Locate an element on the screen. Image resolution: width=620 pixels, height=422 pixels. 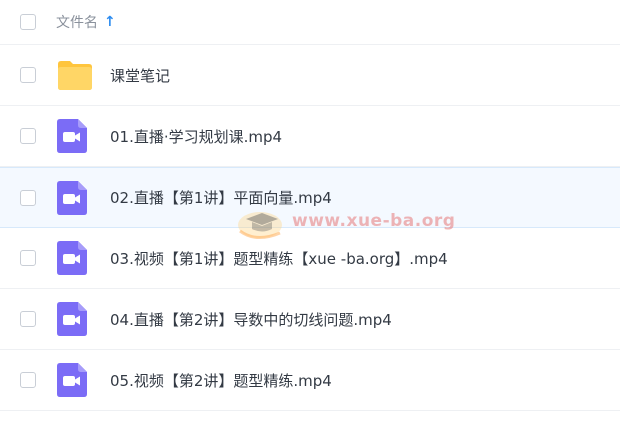
file-name: 04.直播【第2讲】导数中的切线问题.mp4 is located at coordinates (251, 319).